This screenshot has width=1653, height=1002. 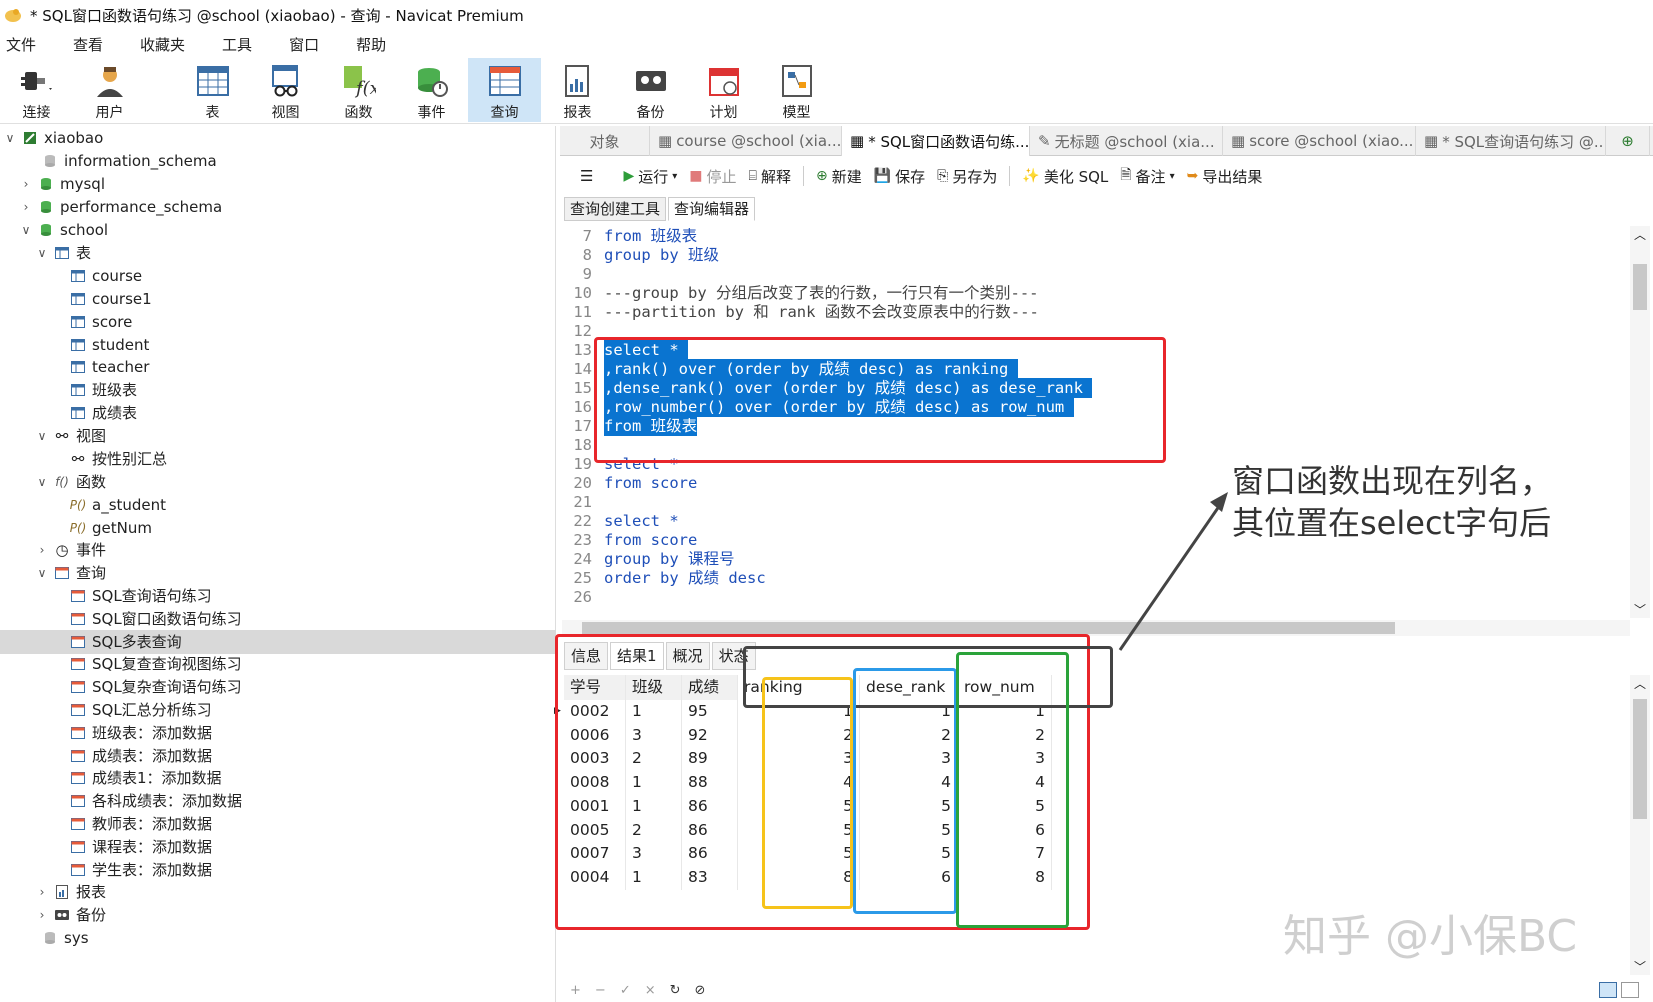 I want to click on refresh-icon: ↻, so click(x=675, y=990).